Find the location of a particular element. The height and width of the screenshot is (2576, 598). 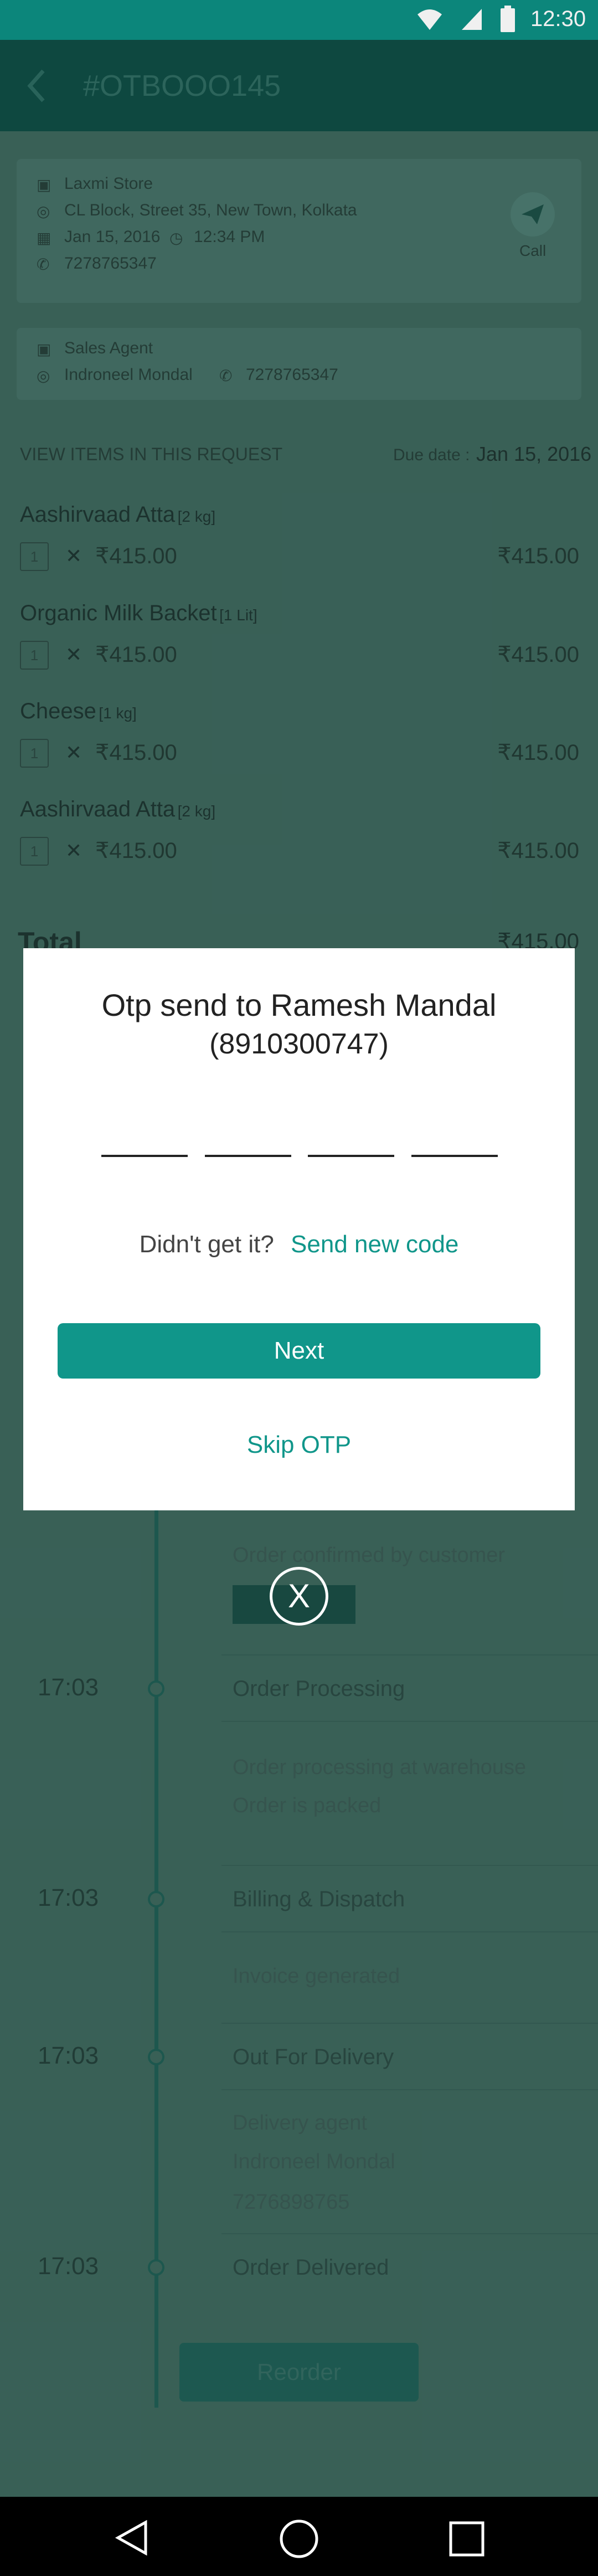

navigation-bar is located at coordinates (299, 2536).